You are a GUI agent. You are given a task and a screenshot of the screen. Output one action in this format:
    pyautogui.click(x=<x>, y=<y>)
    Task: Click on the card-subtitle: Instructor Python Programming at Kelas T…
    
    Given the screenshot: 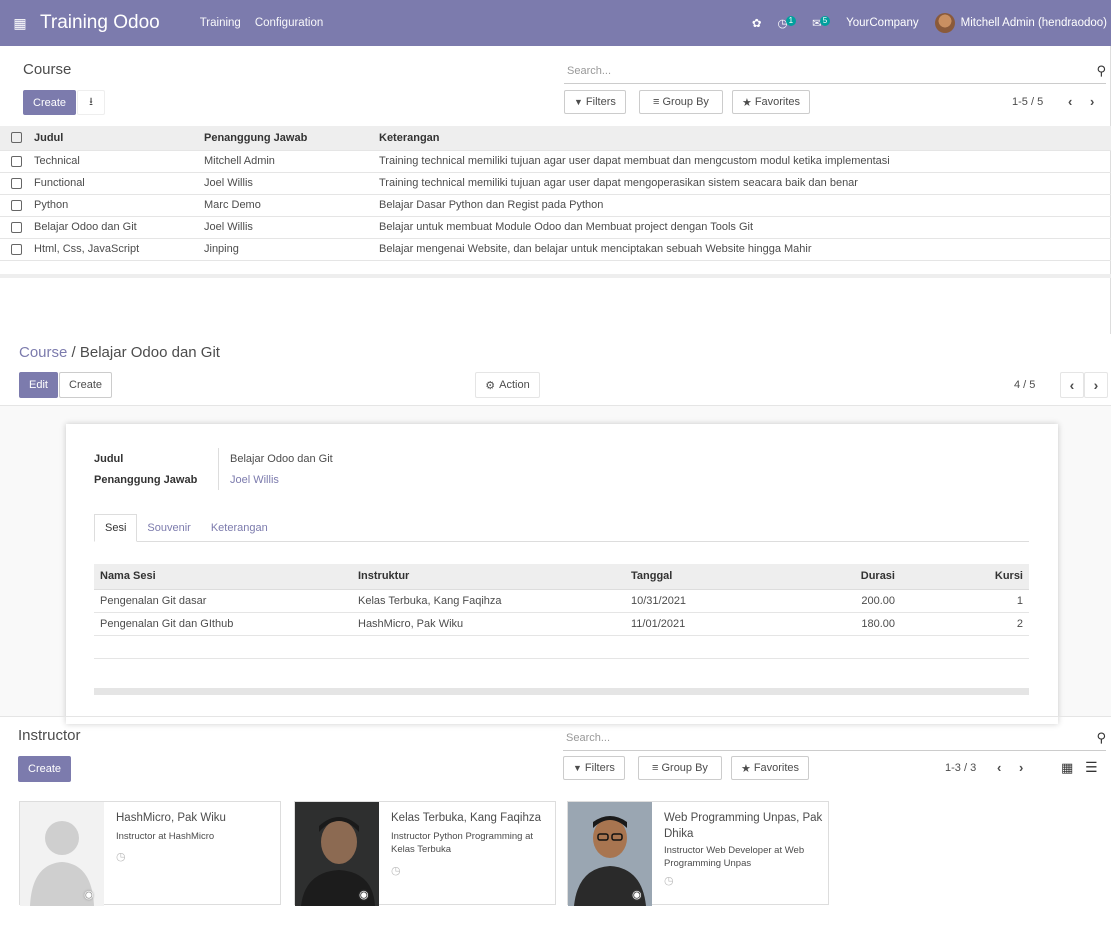 What is the action you would take?
    pyautogui.click(x=462, y=843)
    